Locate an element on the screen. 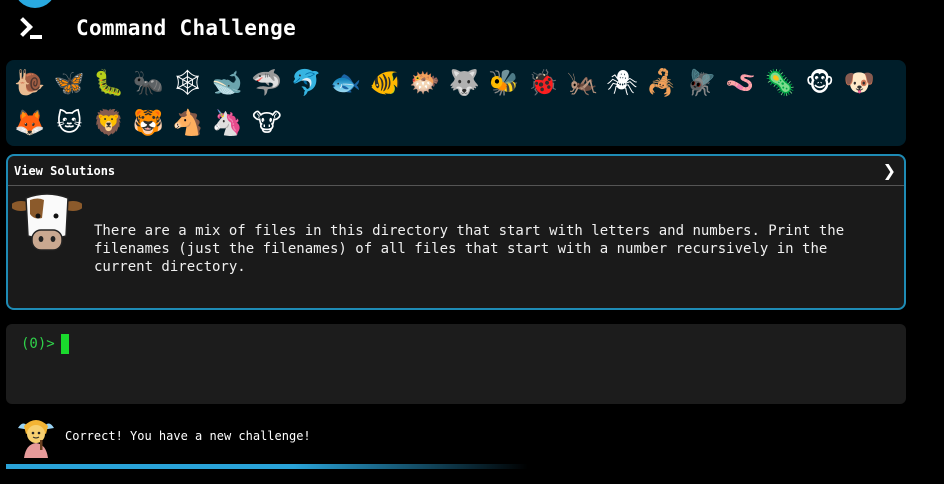 This screenshot has height=484, width=944. caterpillar-icon: 🐛 is located at coordinates (109, 82).